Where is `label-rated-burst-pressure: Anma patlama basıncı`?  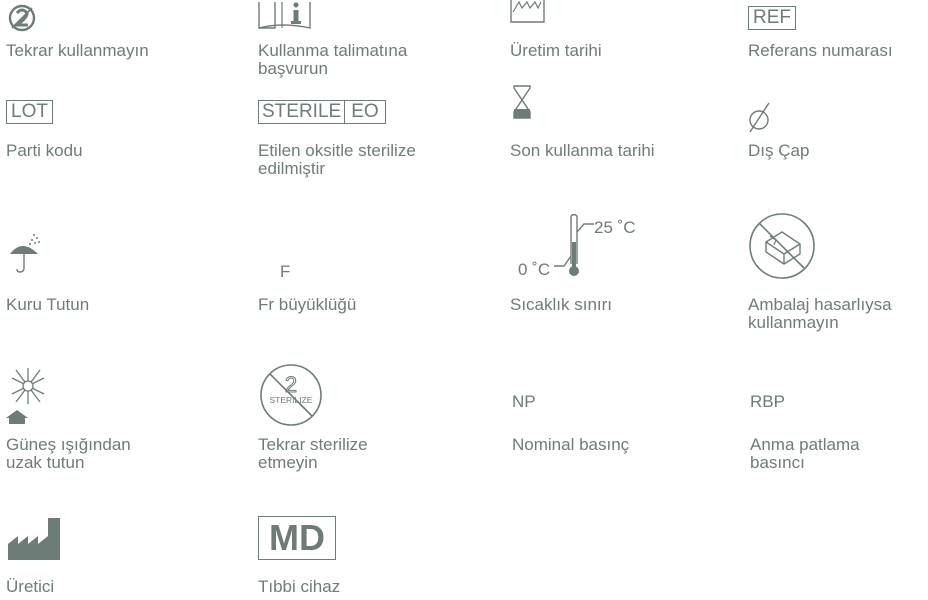
label-rated-burst-pressure: Anma patlama basıncı is located at coordinates (805, 453).